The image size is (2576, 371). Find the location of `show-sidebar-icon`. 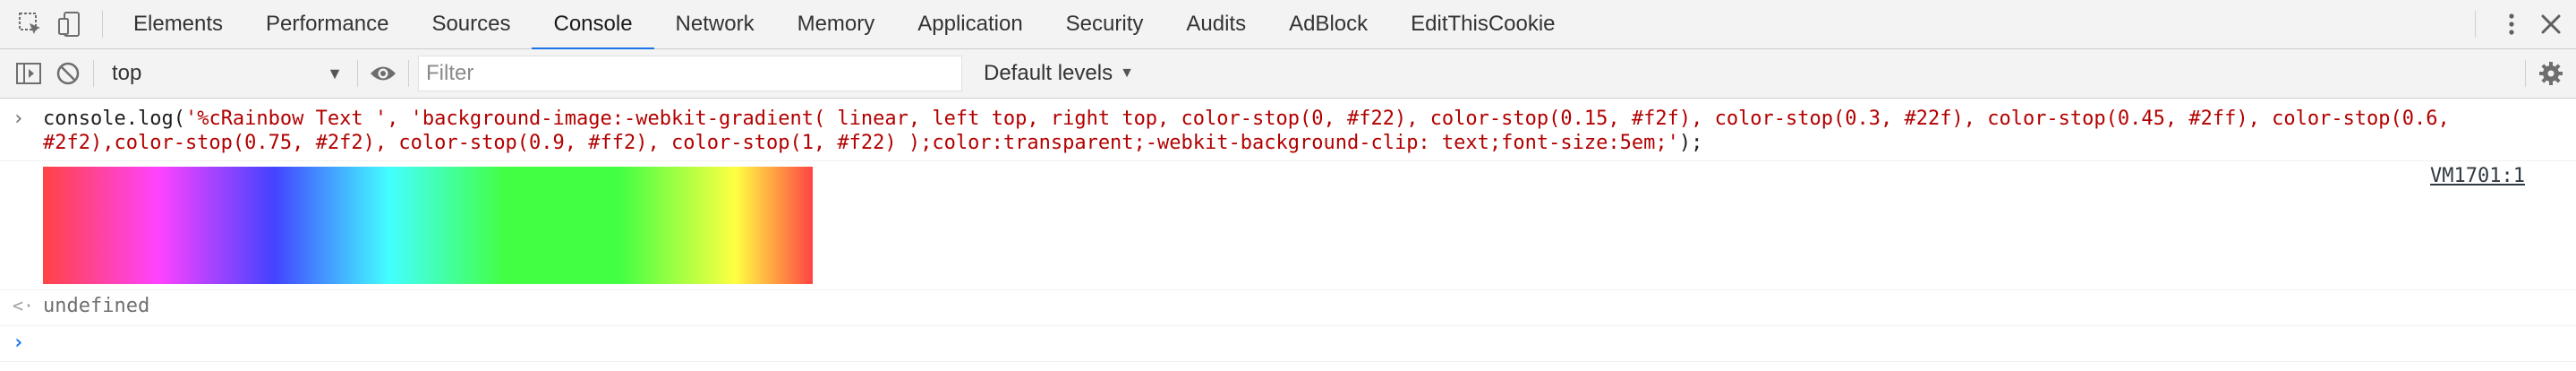

show-sidebar-icon is located at coordinates (28, 73).